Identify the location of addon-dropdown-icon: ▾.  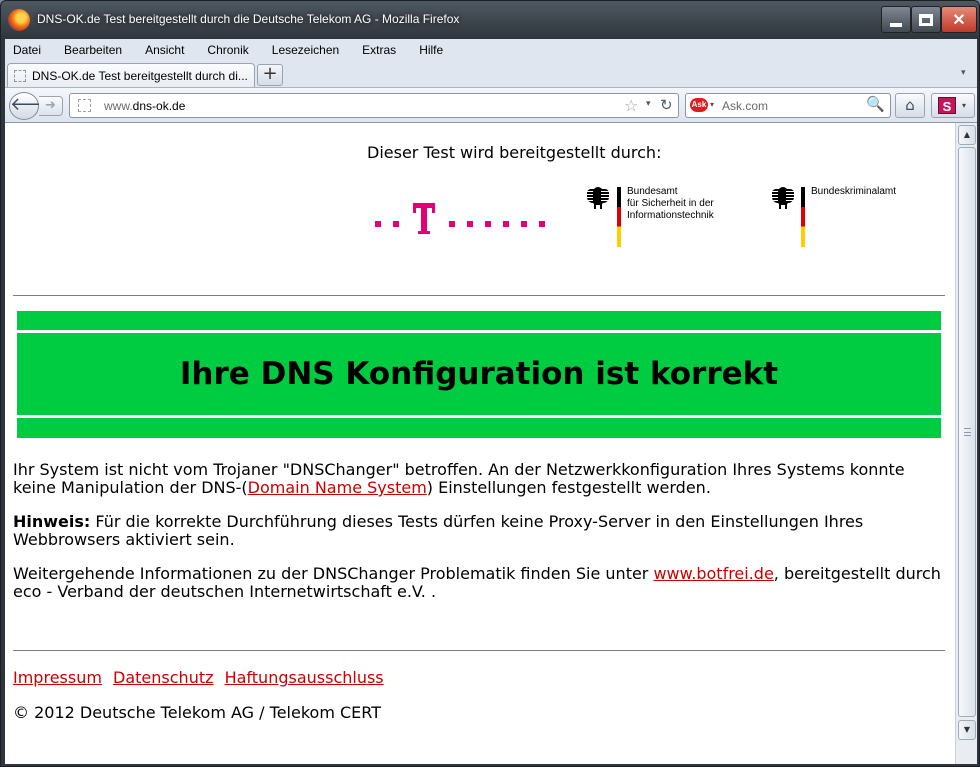
(964, 105).